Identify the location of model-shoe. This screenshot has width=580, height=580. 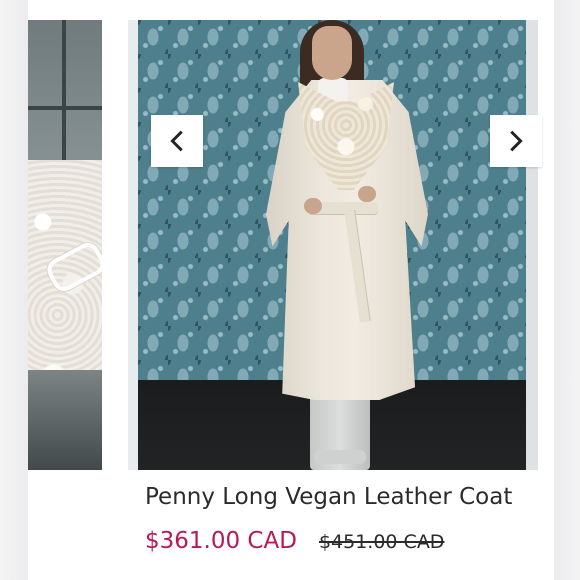
(340, 457).